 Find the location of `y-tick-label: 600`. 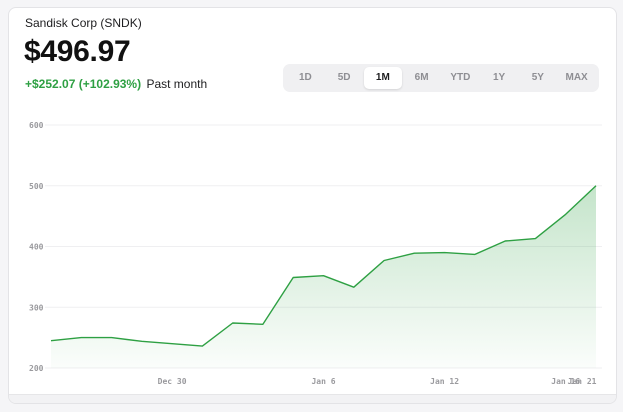

y-tick-label: 600 is located at coordinates (36, 125).